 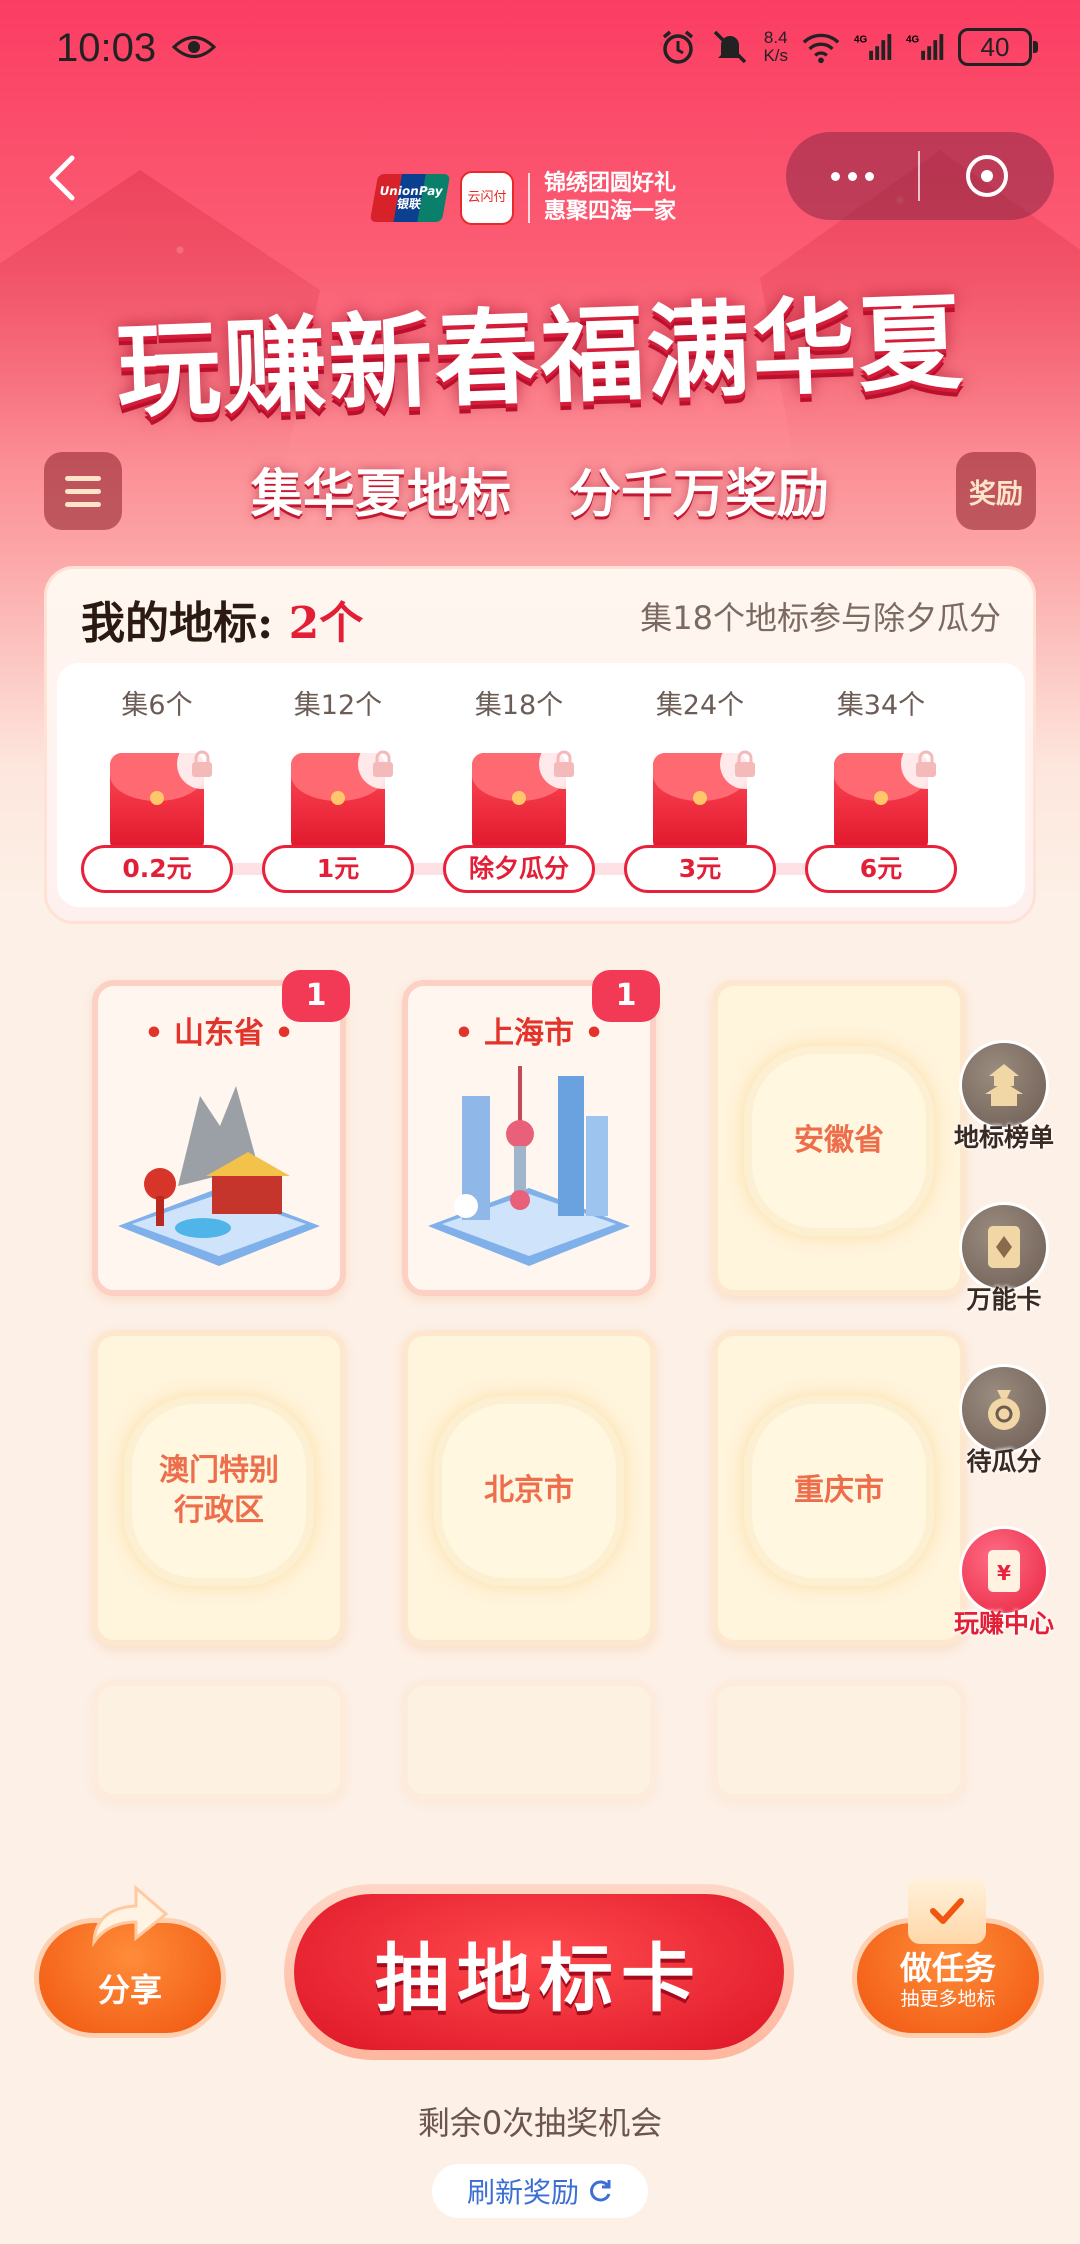 I want to click on reward-tiers: 集6个 0.2元 集12个 1元 集18个 除夕瓜分 集24个 3元 集34个, so click(x=541, y=785).